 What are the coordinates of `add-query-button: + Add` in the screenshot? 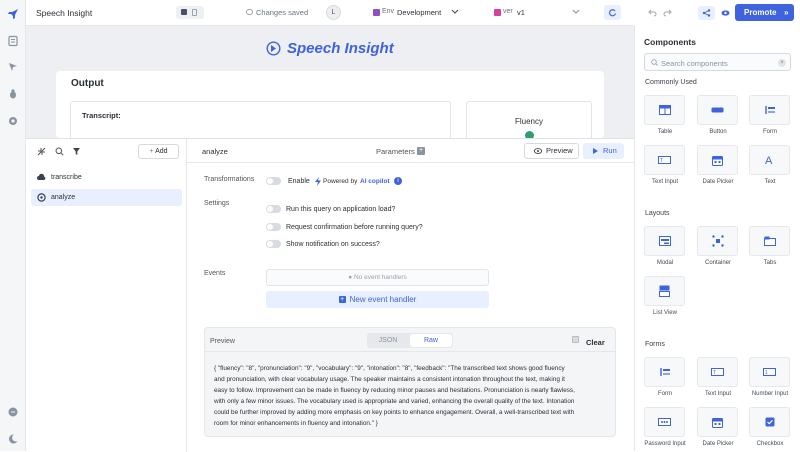 It's located at (158, 151).